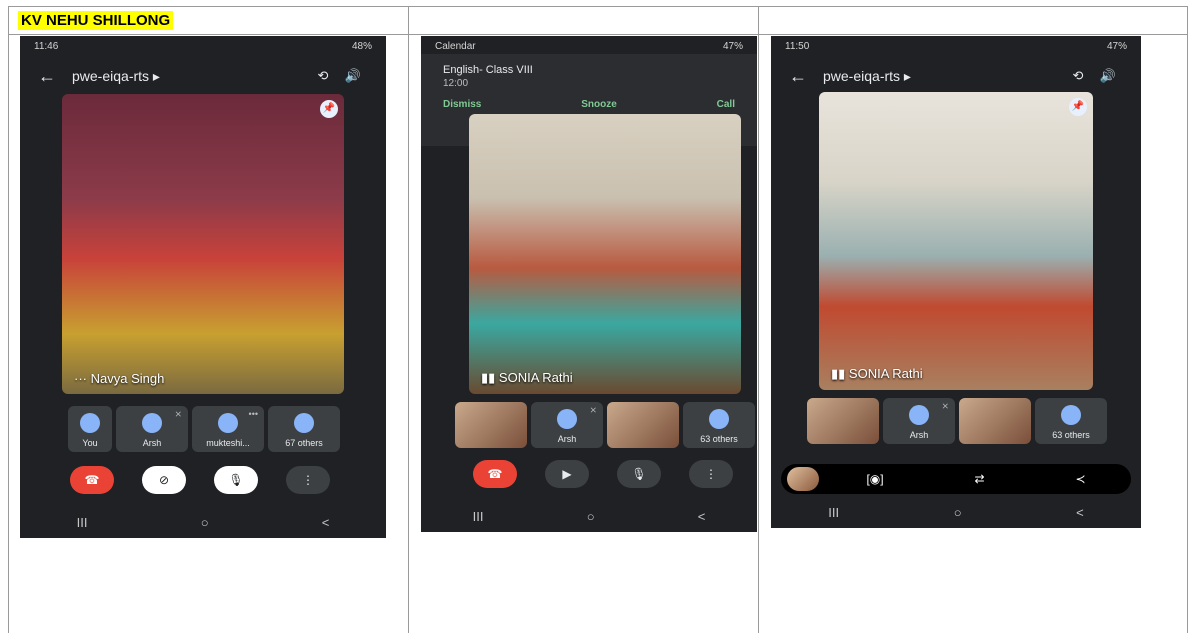 The image size is (1194, 633). What do you see at coordinates (956, 241) in the screenshot?
I see `main-video: 📌 ▮▮ SONIA Rathi` at bounding box center [956, 241].